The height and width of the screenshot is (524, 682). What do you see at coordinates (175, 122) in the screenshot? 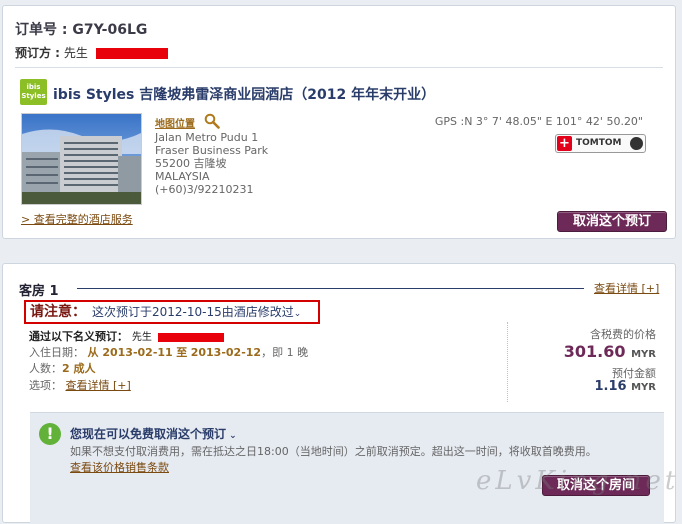
I see `map-location-link: 地图位置` at bounding box center [175, 122].